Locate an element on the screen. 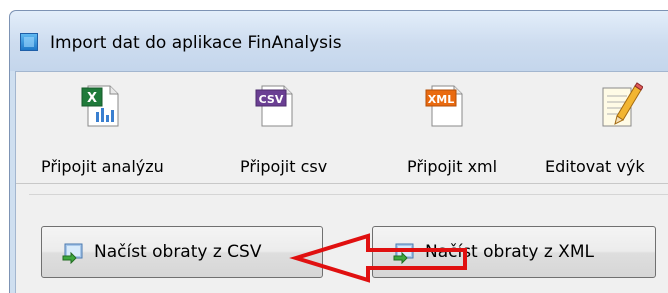 The image size is (668, 293). excel-icon: X is located at coordinates (101, 105).